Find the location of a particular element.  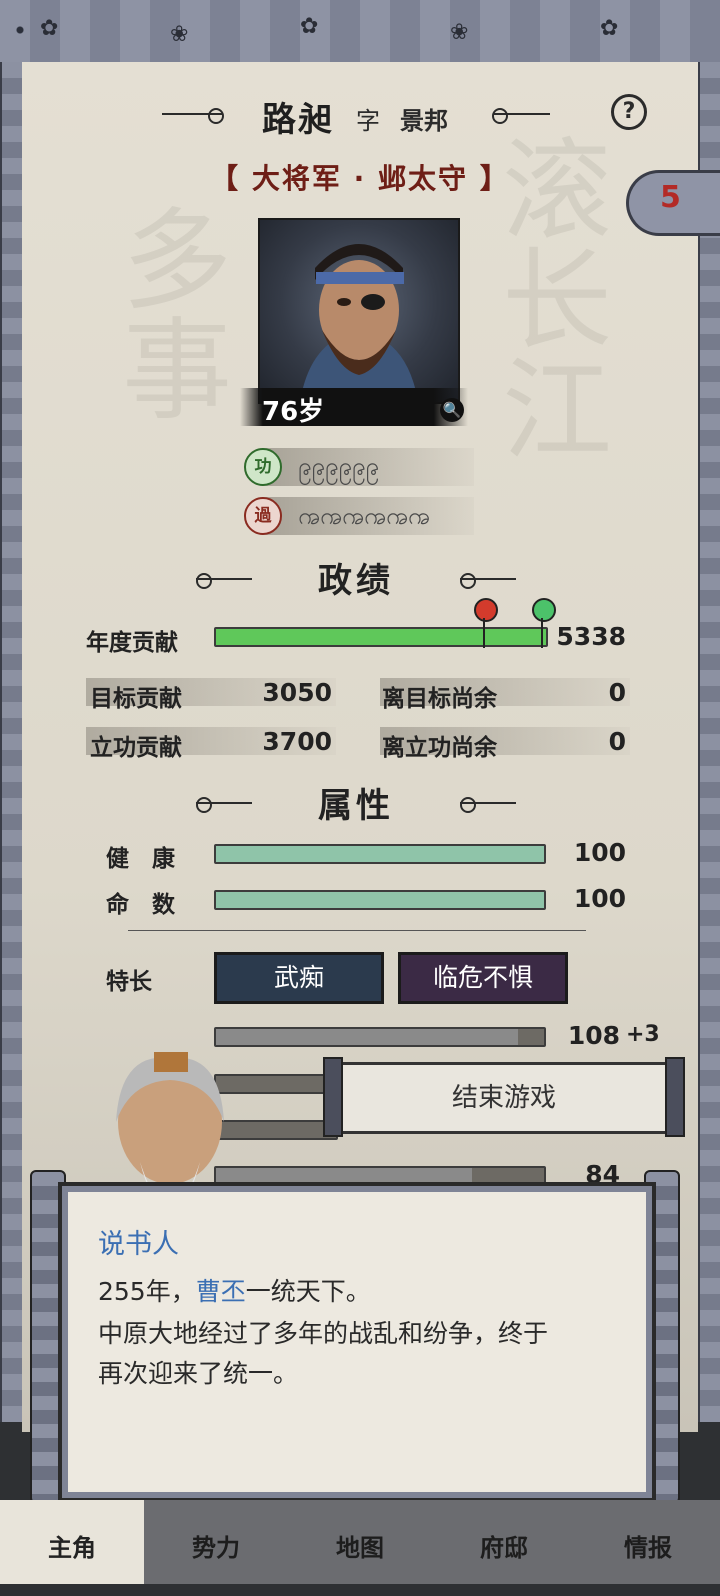

help-icon: ? is located at coordinates (629, 112).